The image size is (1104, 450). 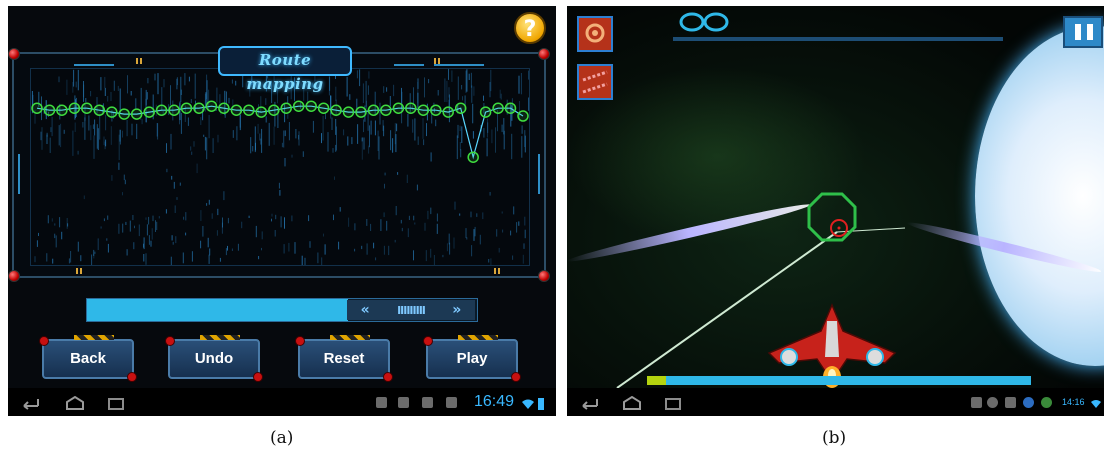 I want to click on missile-powerup-icon, so click(x=595, y=82).